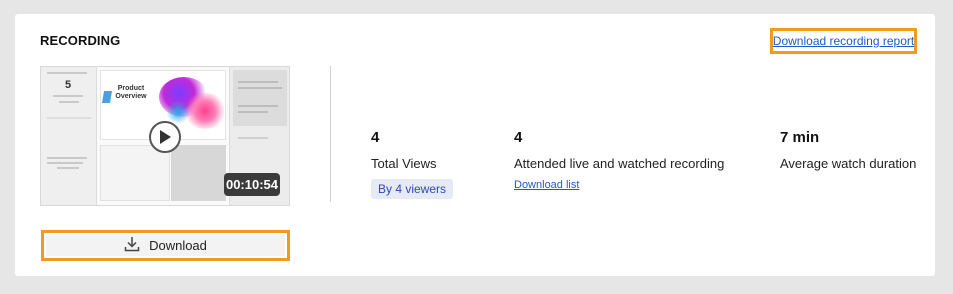  What do you see at coordinates (69, 136) in the screenshot?
I see `thumbnail-left-panel: 5` at bounding box center [69, 136].